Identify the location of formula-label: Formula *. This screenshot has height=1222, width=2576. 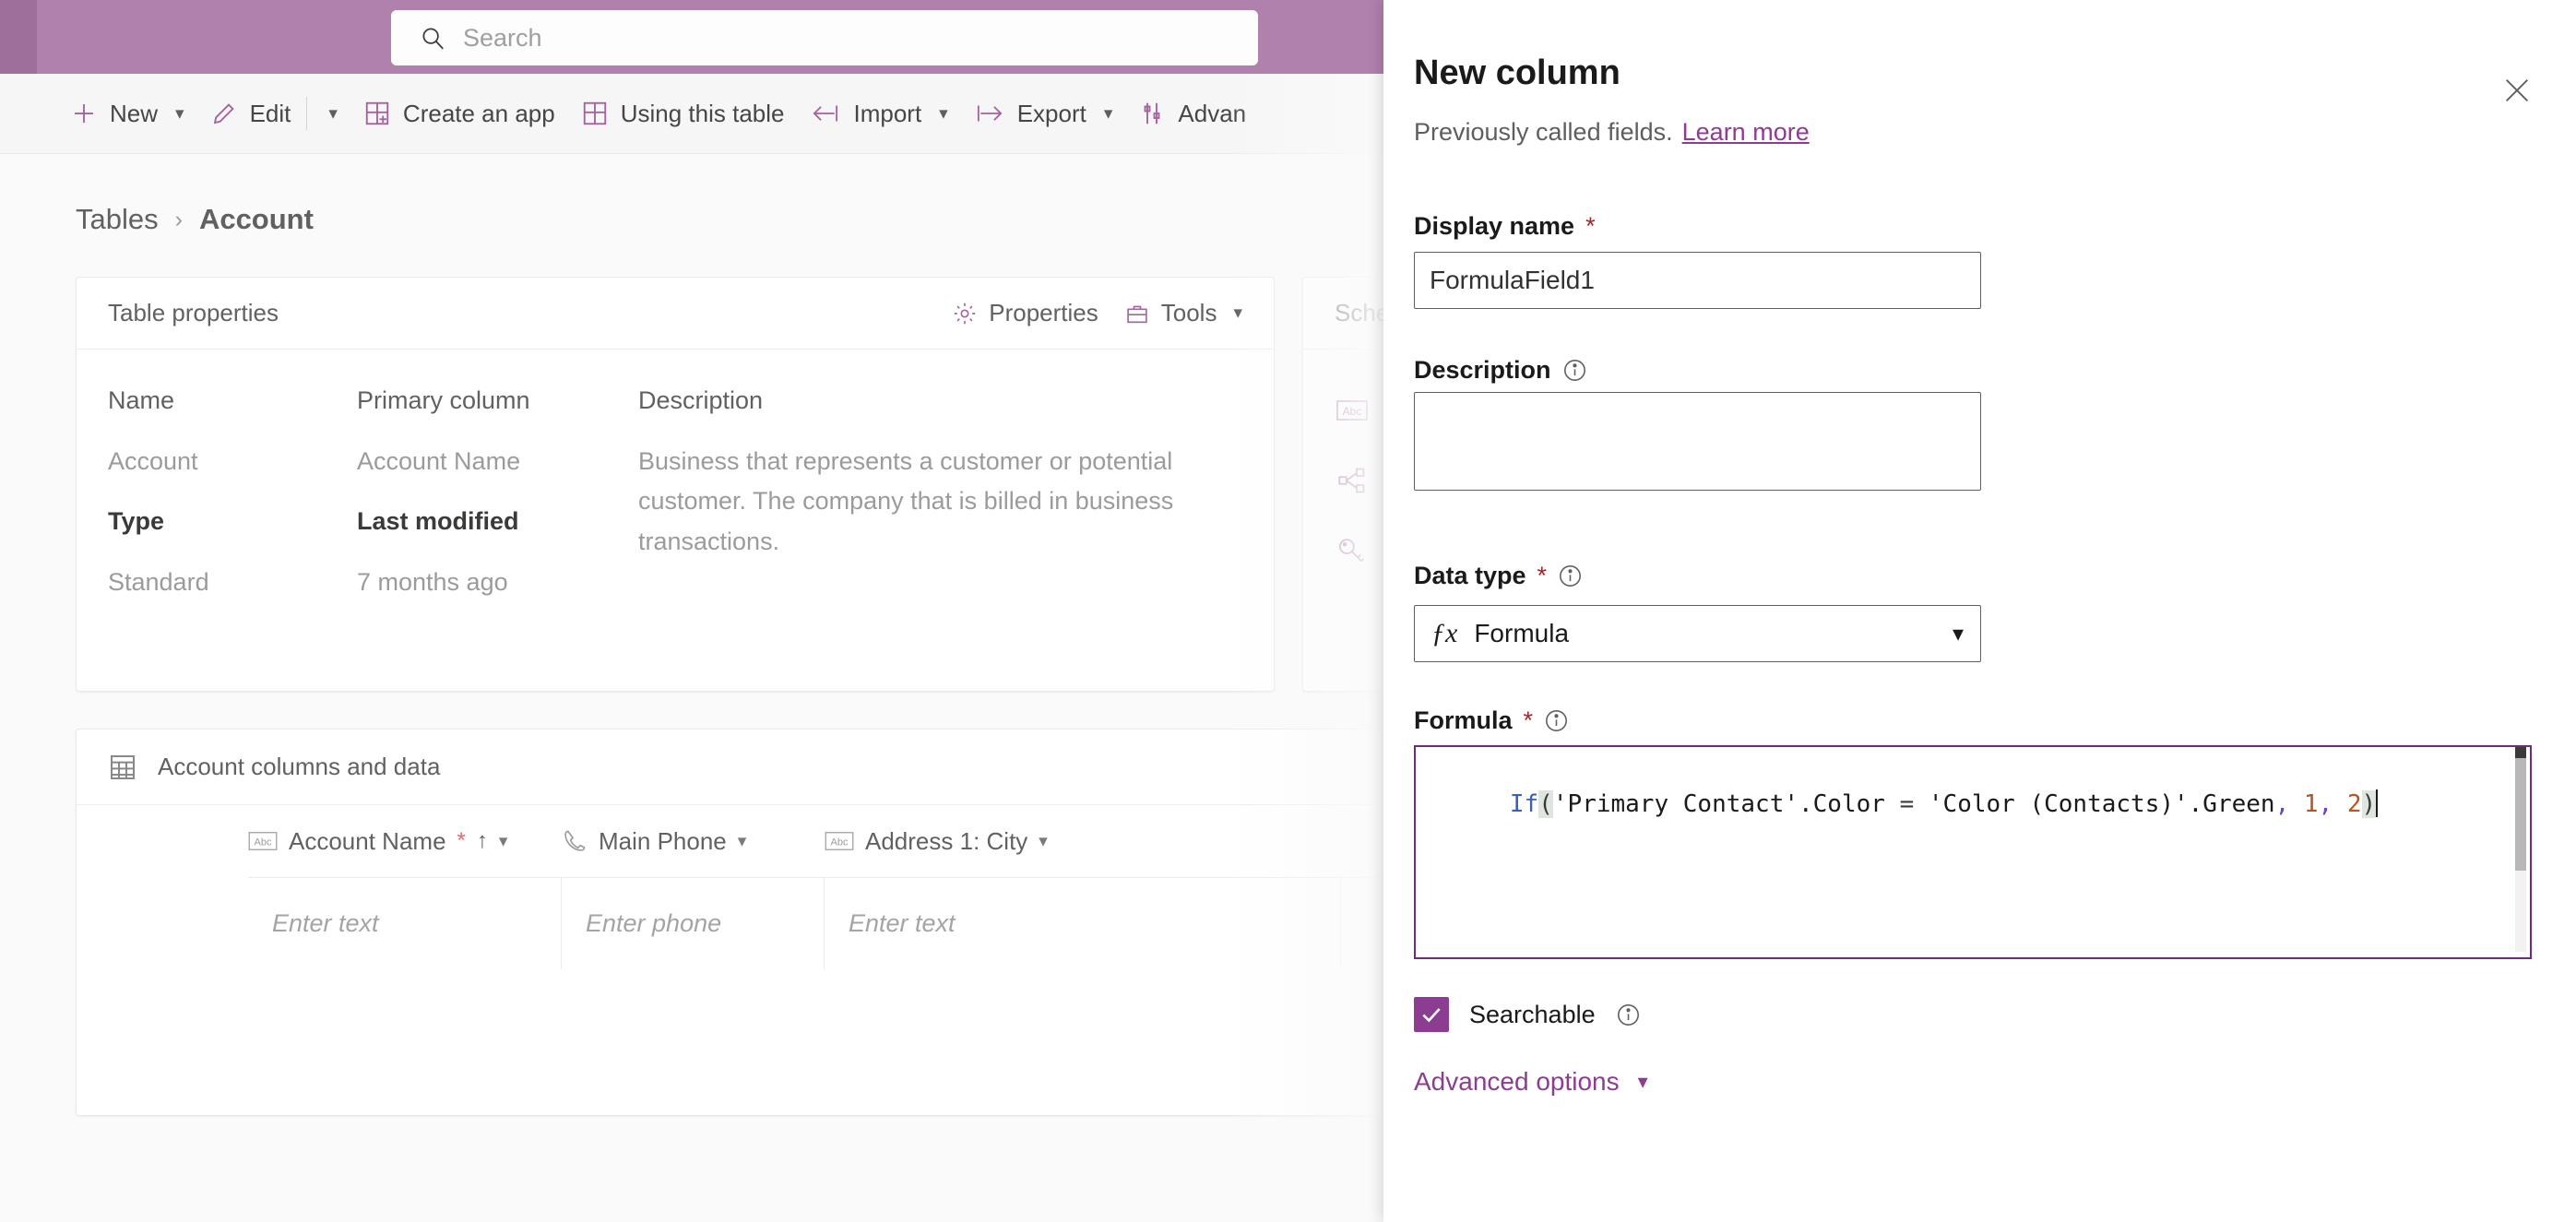
(1492, 720).